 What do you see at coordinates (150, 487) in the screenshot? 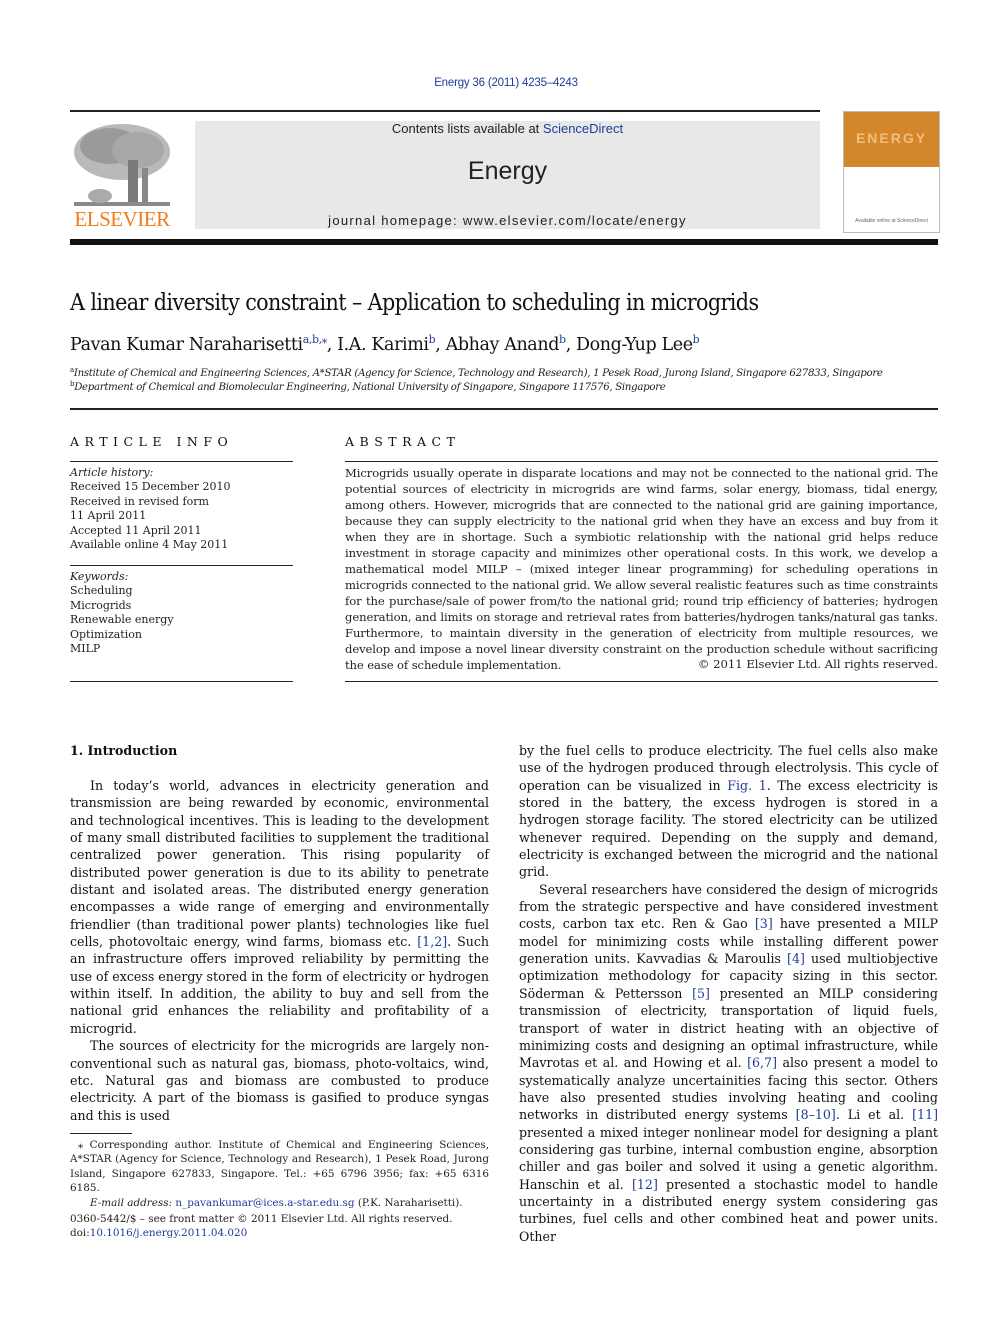
I see `history-item: Received 15 December 2010` at bounding box center [150, 487].